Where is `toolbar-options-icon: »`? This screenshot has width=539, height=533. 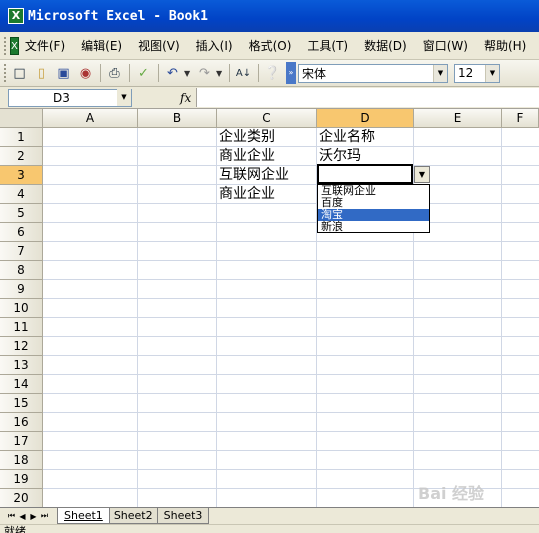 toolbar-options-icon: » is located at coordinates (291, 73).